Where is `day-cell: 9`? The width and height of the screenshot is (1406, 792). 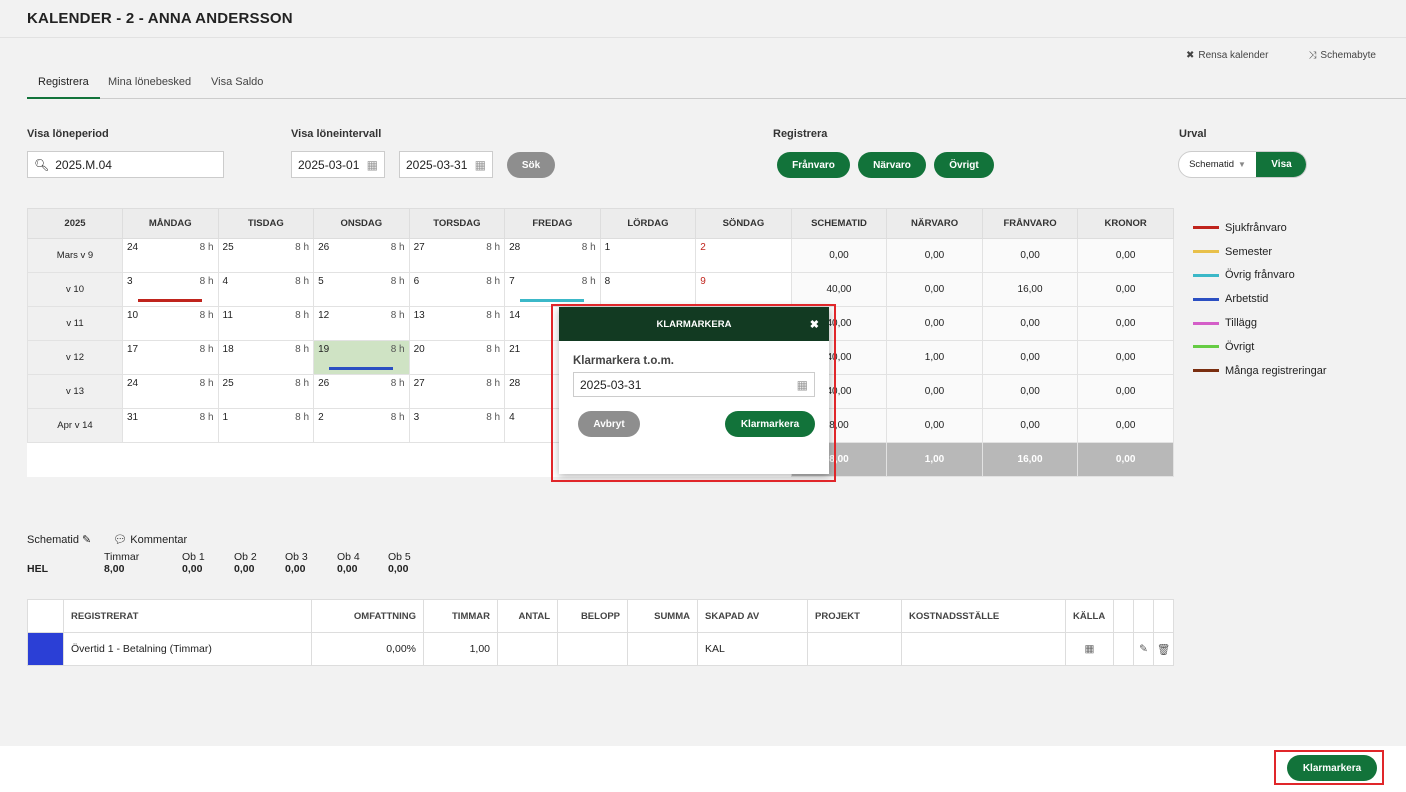
day-cell: 9 is located at coordinates (743, 289).